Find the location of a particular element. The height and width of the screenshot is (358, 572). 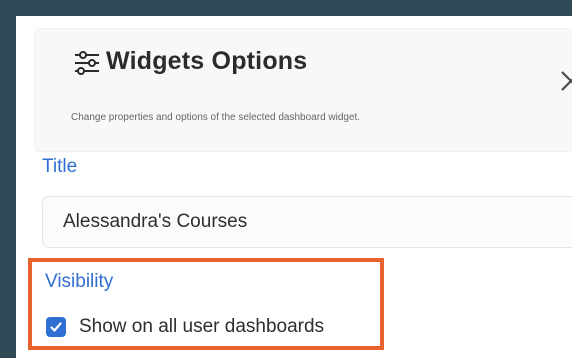

sliders-icon is located at coordinates (87, 62).